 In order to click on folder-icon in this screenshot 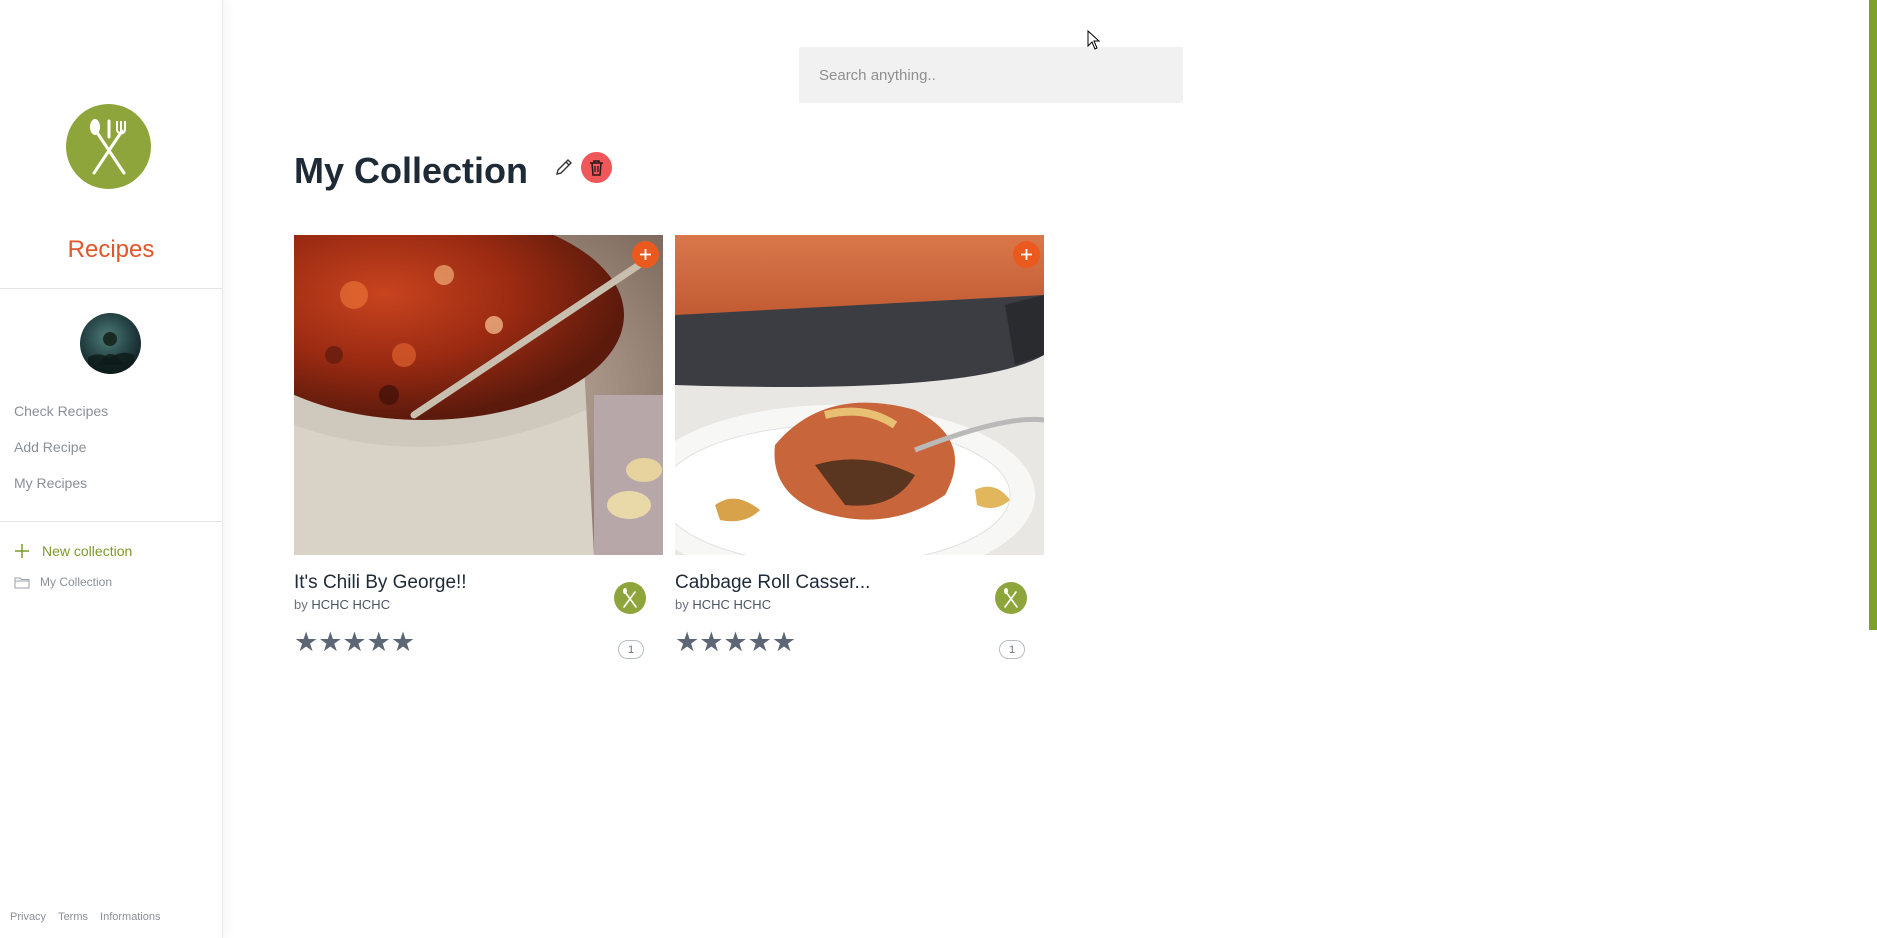, I will do `click(22, 582)`.